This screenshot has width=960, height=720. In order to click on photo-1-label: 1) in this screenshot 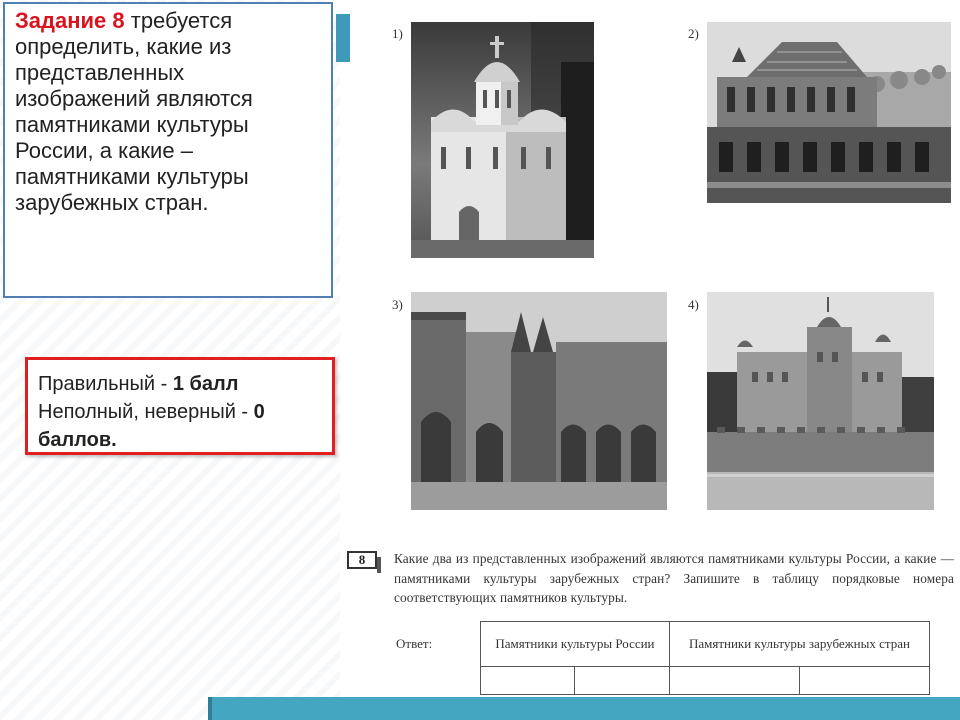, I will do `click(397, 33)`.